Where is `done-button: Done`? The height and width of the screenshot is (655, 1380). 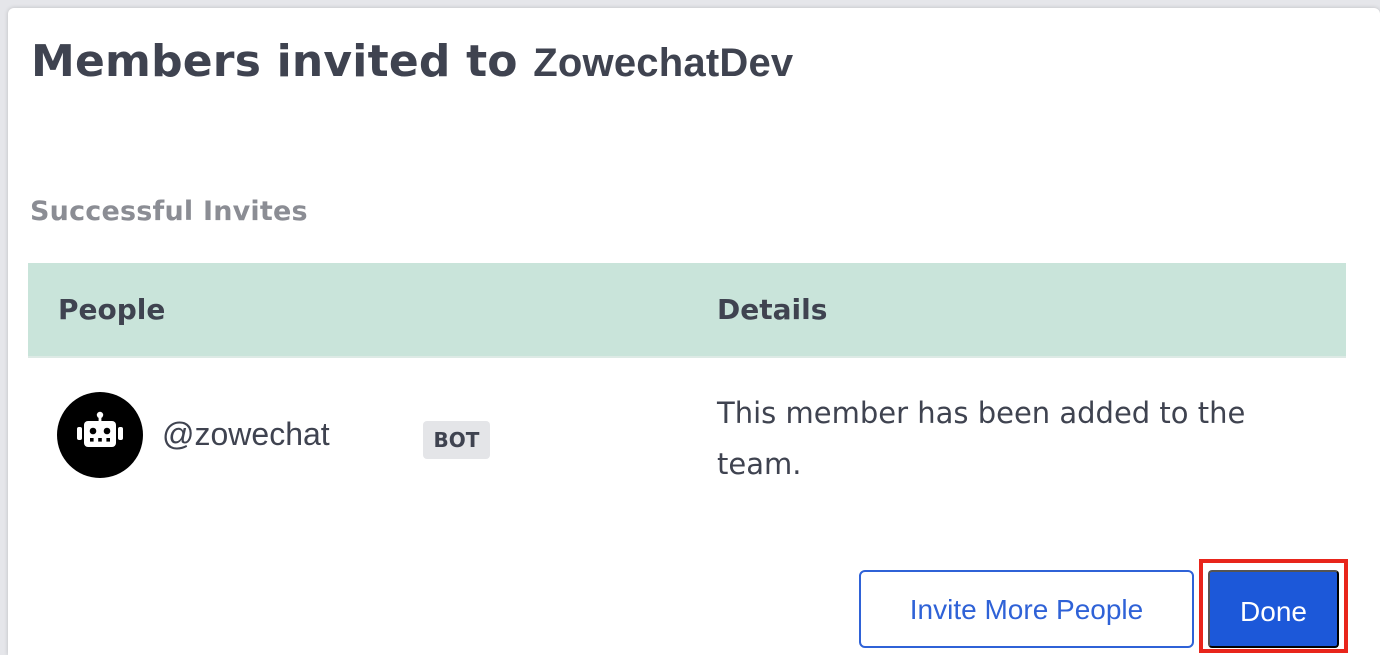
done-button: Done is located at coordinates (1273, 609).